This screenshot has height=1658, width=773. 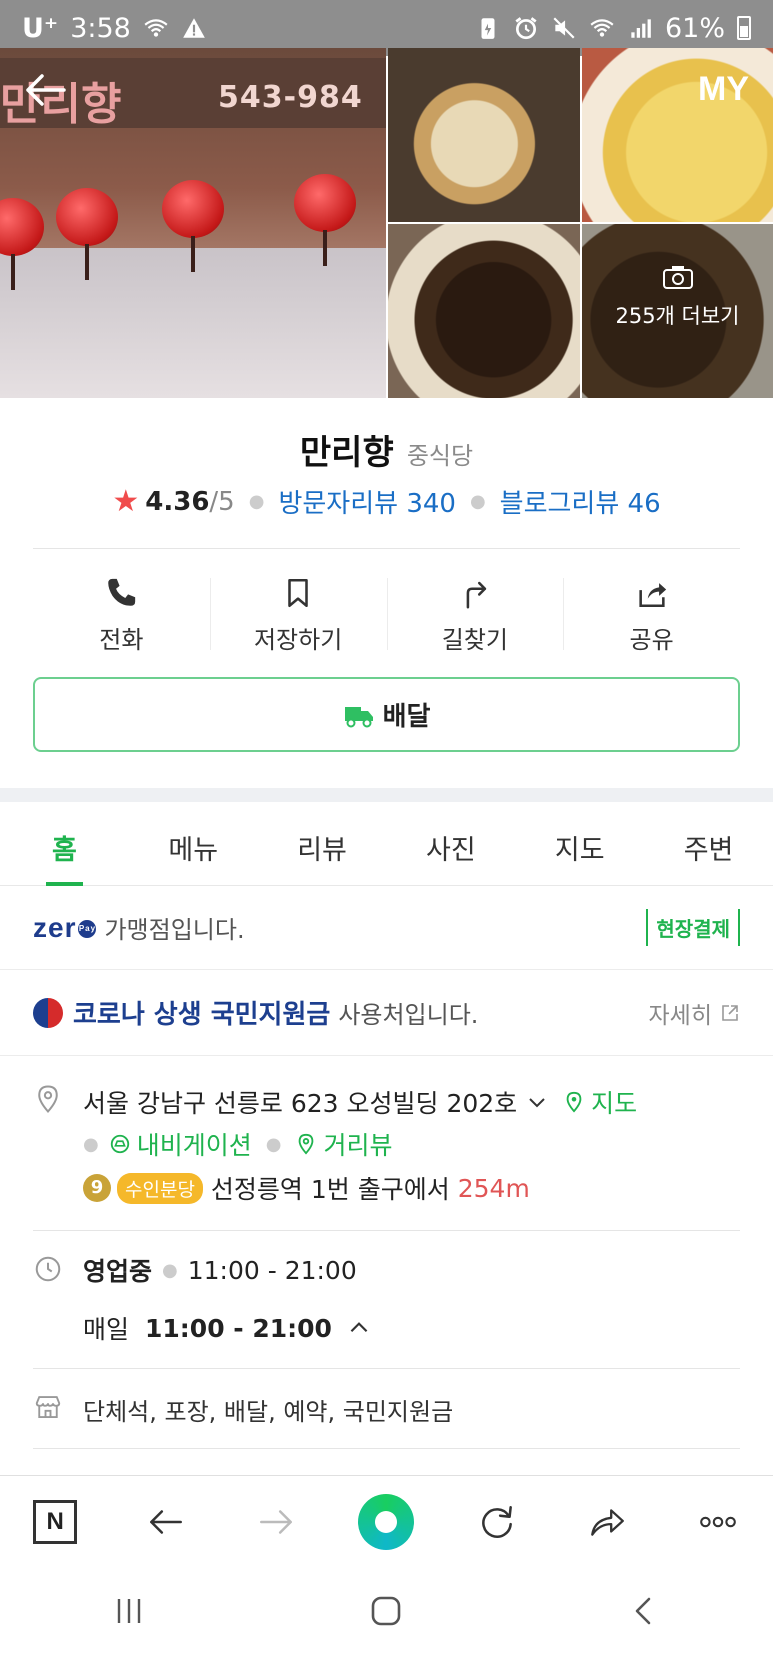 I want to click on chevron-up-icon, so click(x=359, y=1328).